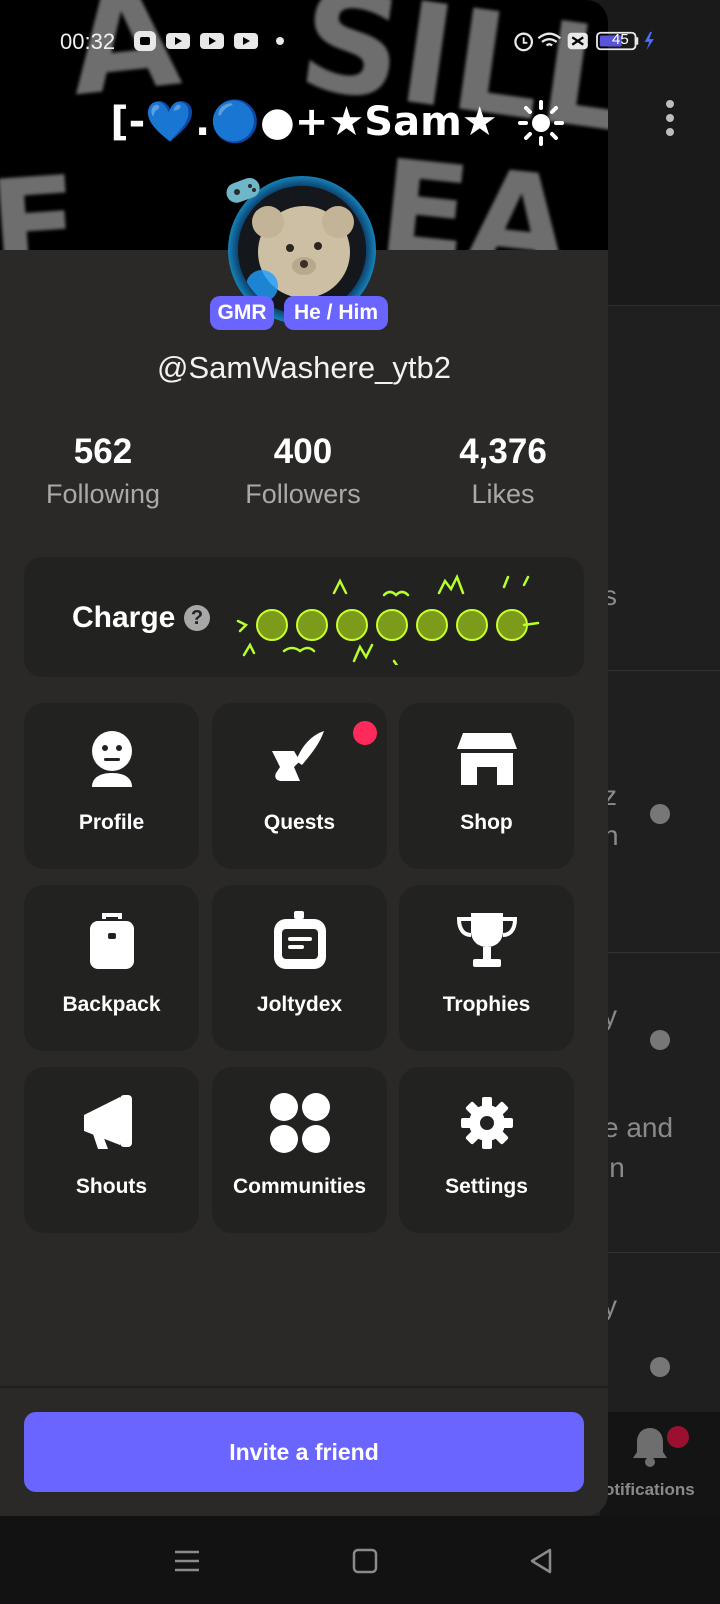 The width and height of the screenshot is (720, 1604). I want to click on bell-icon, so click(650, 1446).